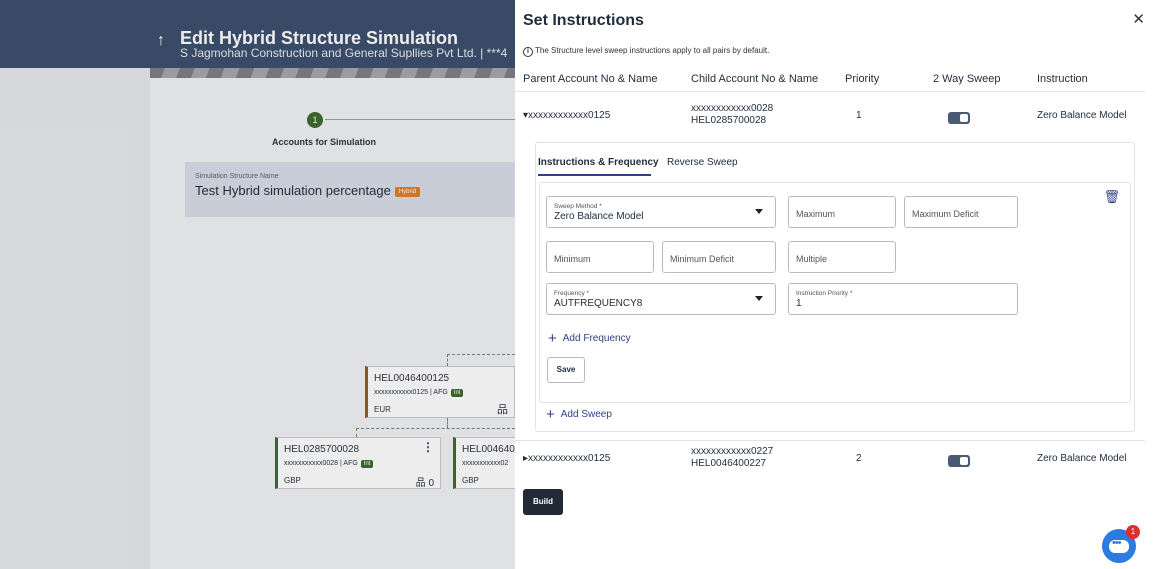  What do you see at coordinates (1133, 532) in the screenshot?
I see `notification-badge: 1` at bounding box center [1133, 532].